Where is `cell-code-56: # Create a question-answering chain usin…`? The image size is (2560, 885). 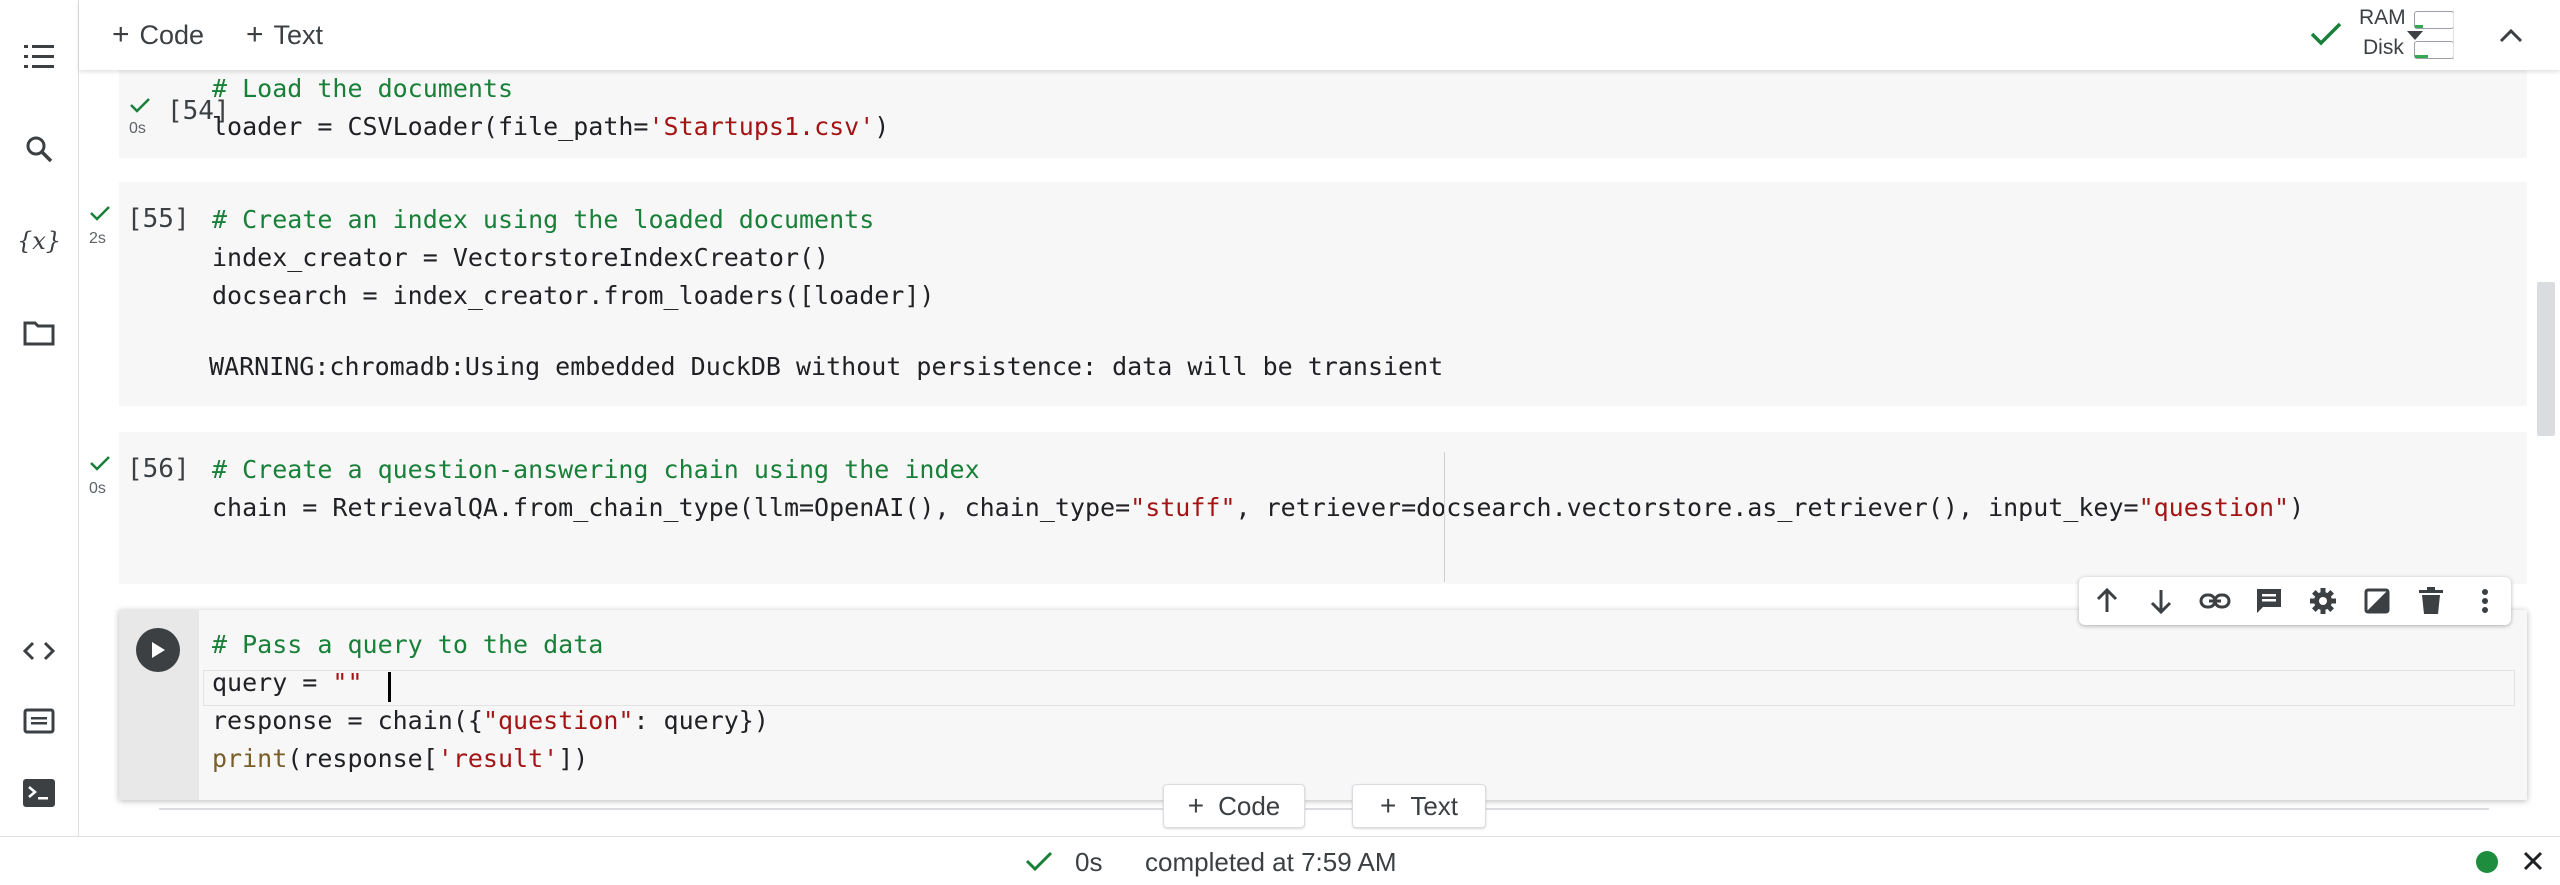
cell-code-56: # Create a question-answering chain usin… is located at coordinates (1258, 489).